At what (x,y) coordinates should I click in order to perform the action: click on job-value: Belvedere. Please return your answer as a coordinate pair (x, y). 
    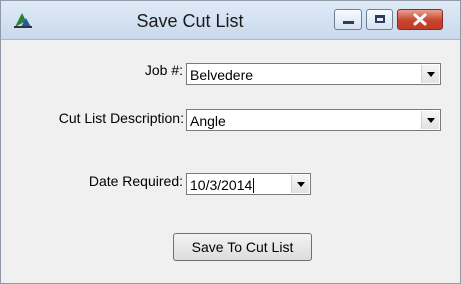
    Looking at the image, I should click on (222, 75).